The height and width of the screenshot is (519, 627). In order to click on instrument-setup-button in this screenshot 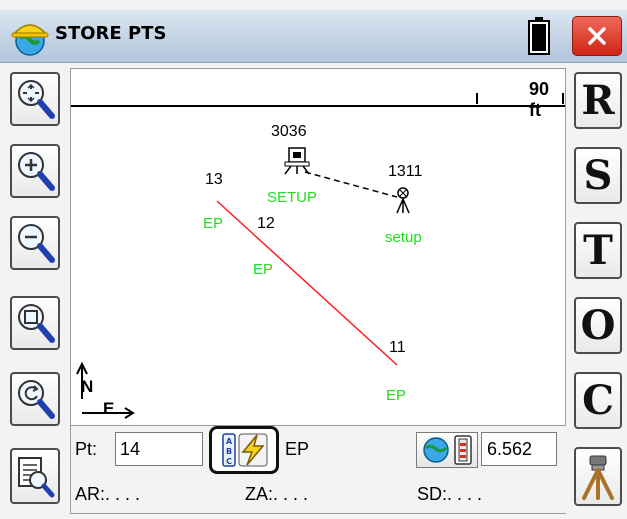, I will do `click(598, 476)`.